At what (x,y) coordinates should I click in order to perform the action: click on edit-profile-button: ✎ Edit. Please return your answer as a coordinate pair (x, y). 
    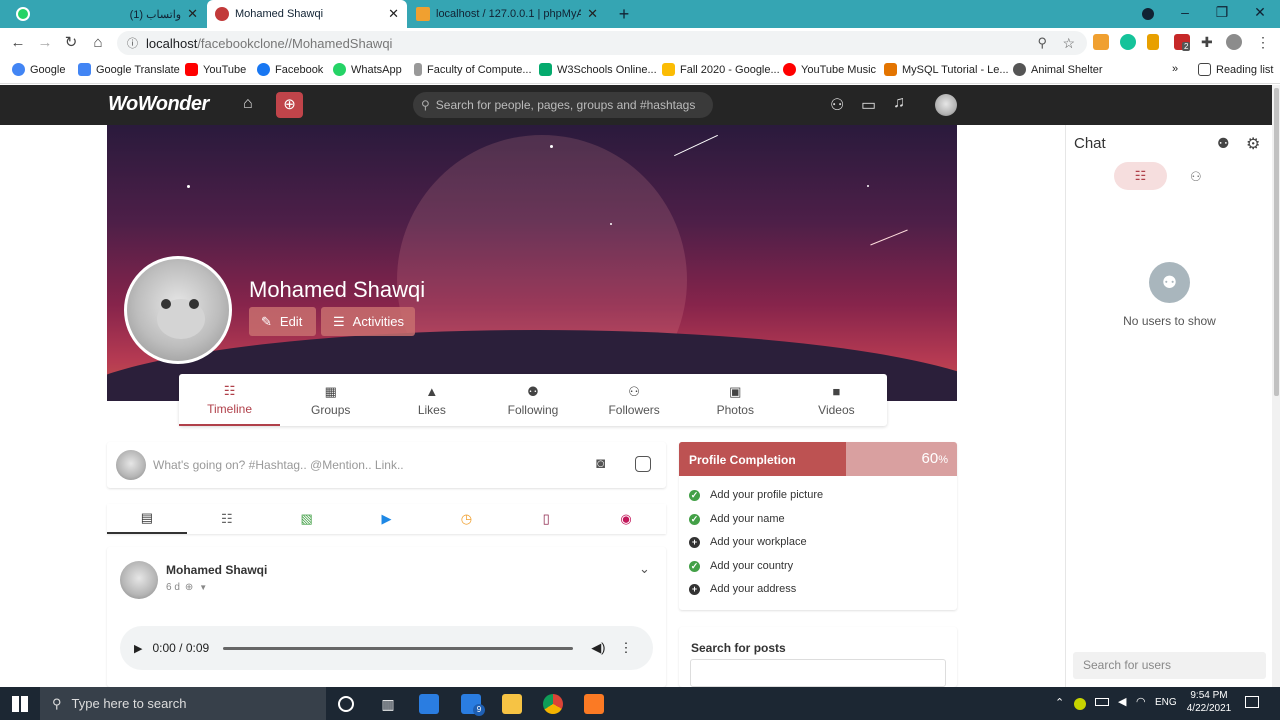
    Looking at the image, I should click on (282, 321).